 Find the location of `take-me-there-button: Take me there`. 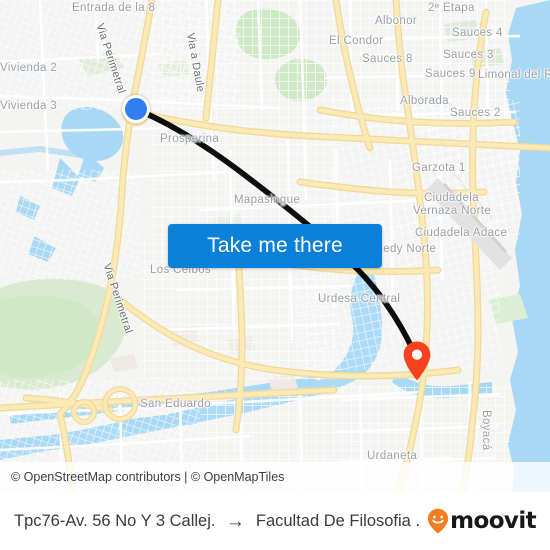

take-me-there-button: Take me there is located at coordinates (275, 246).